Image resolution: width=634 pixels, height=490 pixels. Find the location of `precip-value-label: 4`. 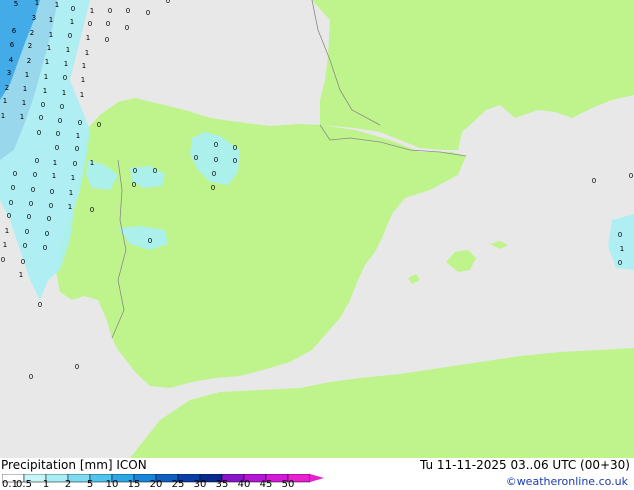

precip-value-label: 4 is located at coordinates (11, 60).